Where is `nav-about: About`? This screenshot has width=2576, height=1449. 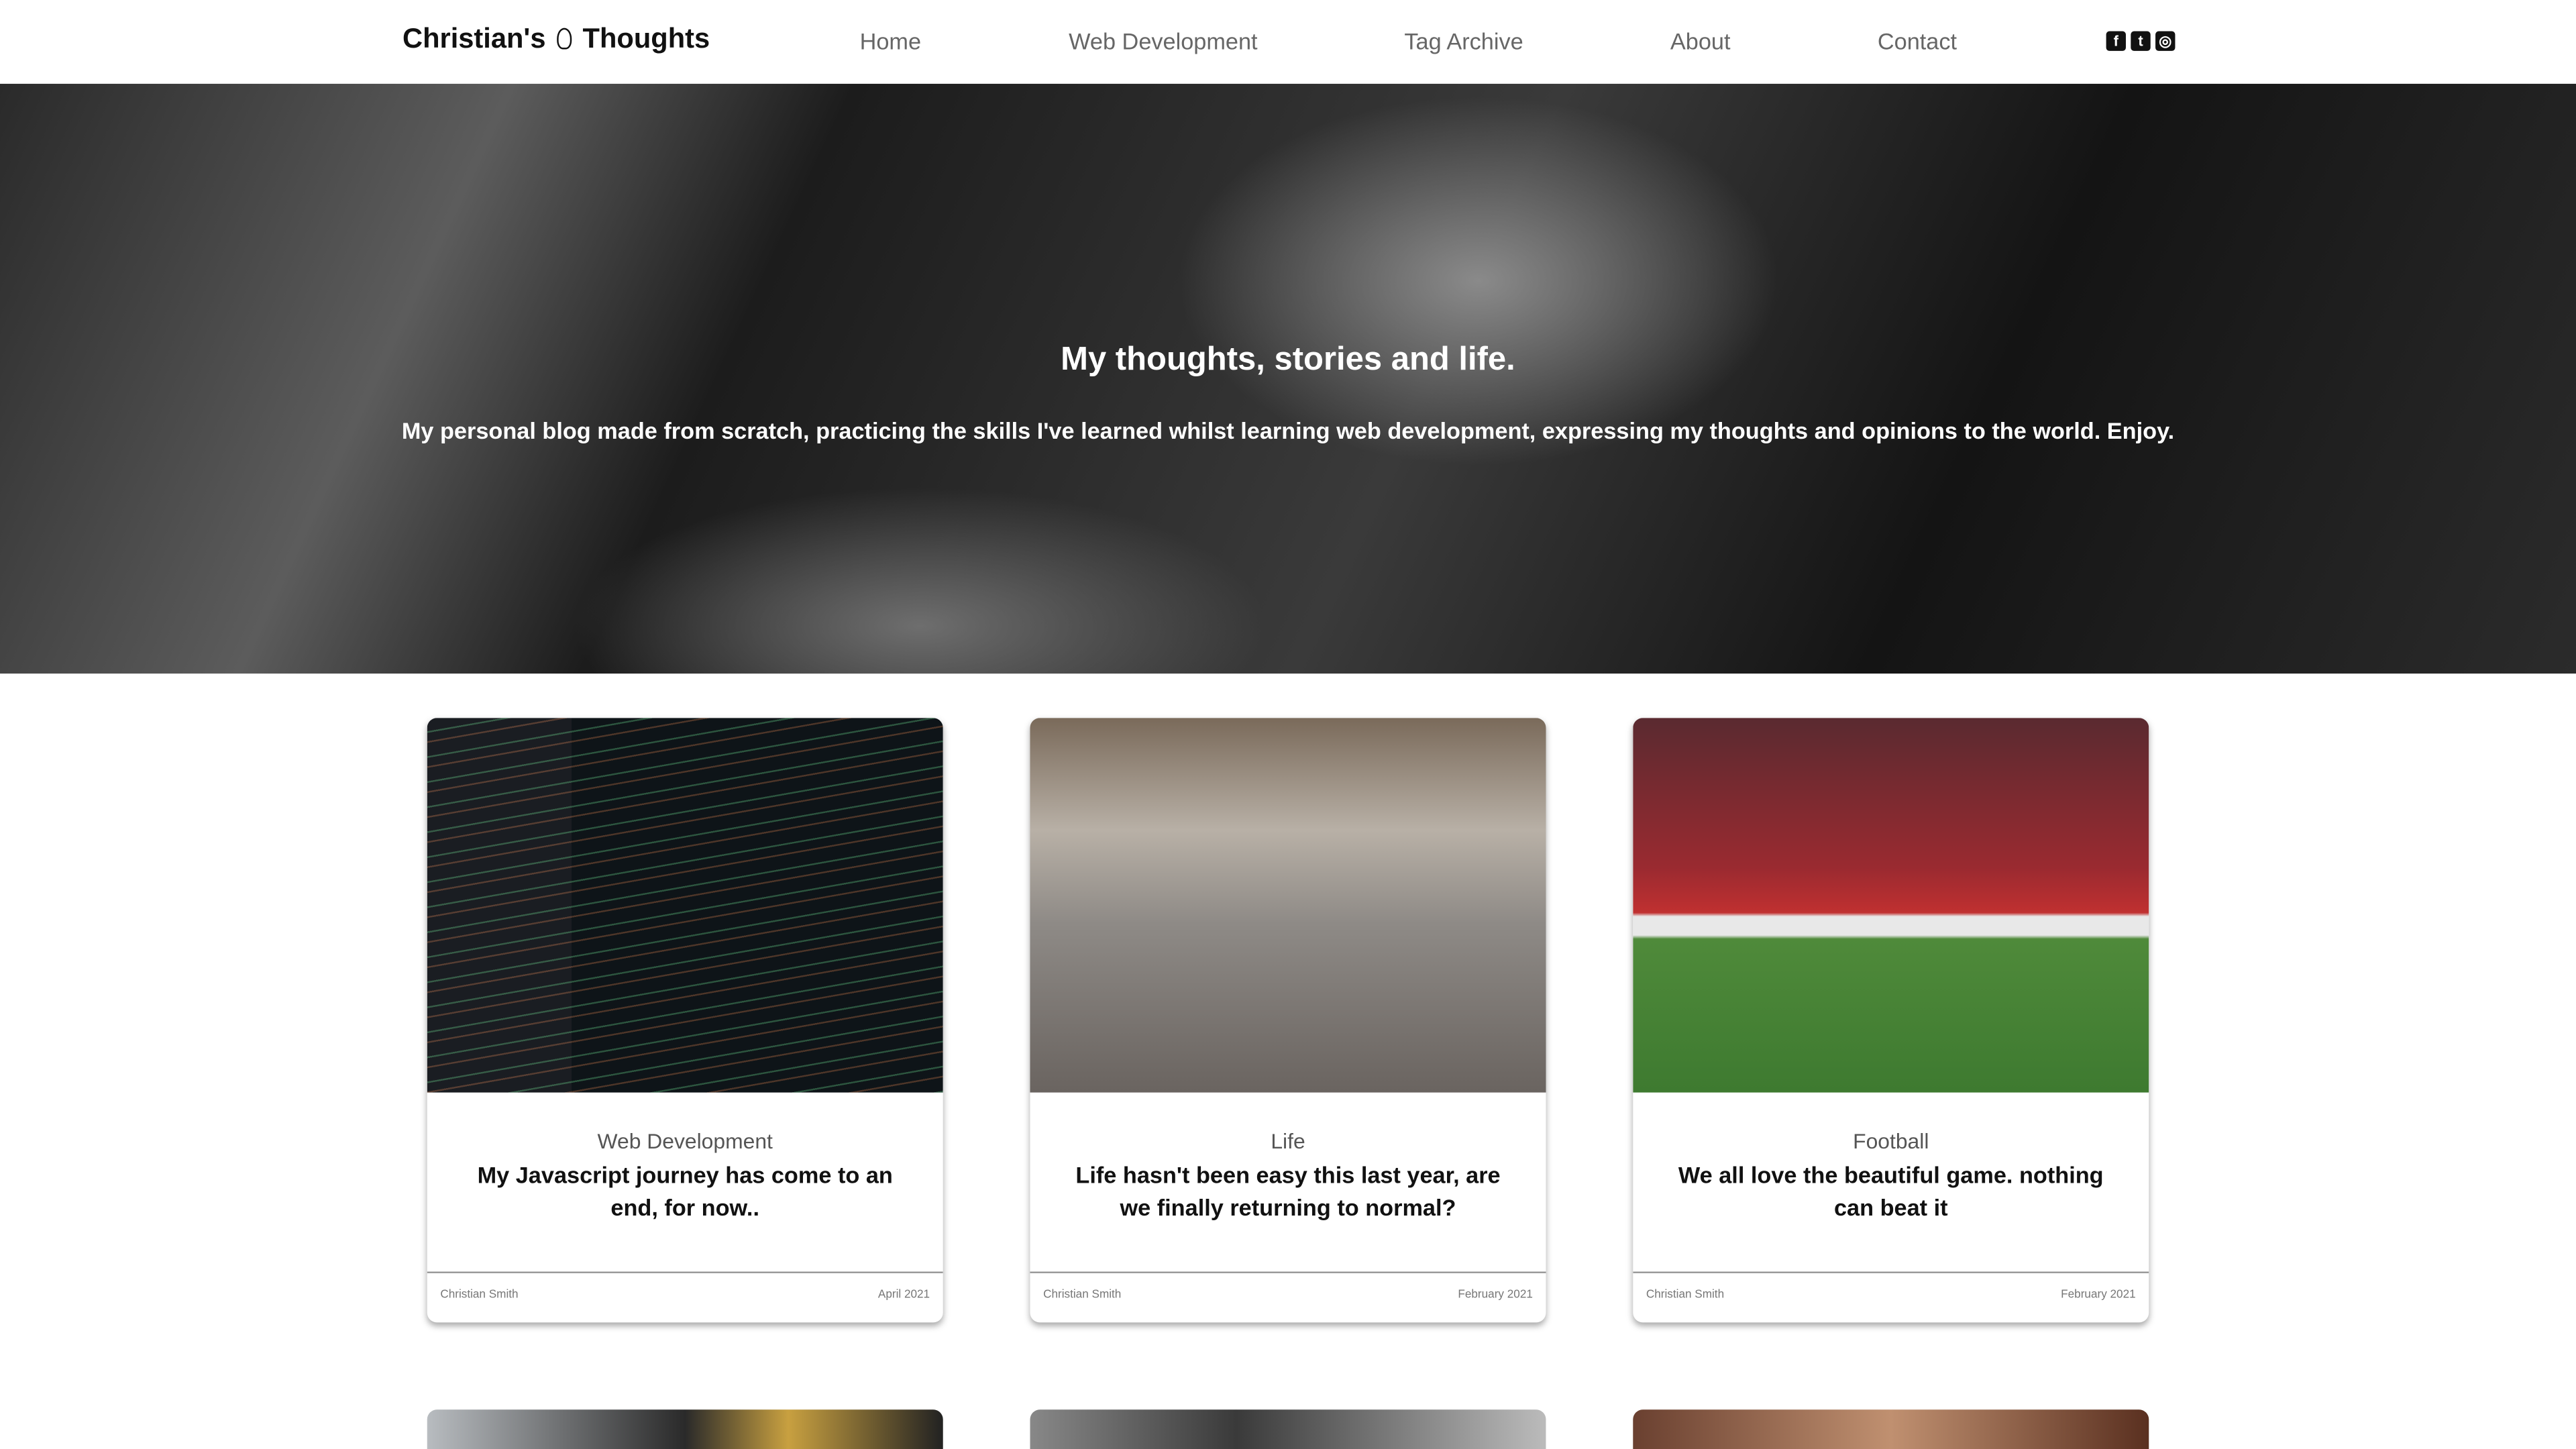
nav-about: About is located at coordinates (1700, 41).